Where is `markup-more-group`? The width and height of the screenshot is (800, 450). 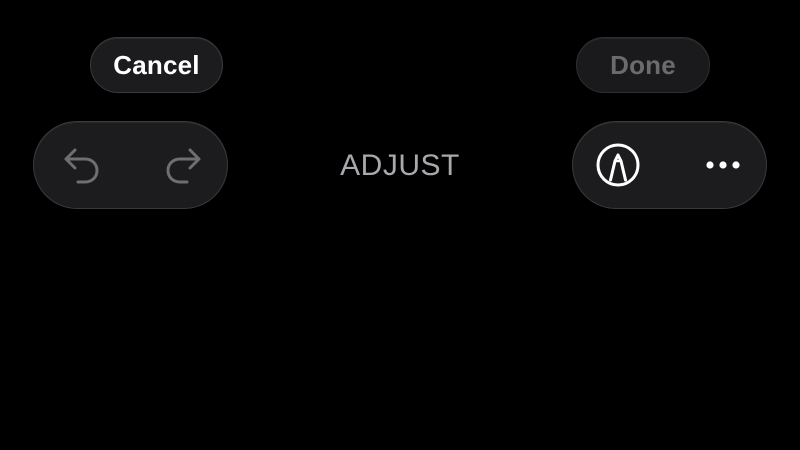 markup-more-group is located at coordinates (669, 165).